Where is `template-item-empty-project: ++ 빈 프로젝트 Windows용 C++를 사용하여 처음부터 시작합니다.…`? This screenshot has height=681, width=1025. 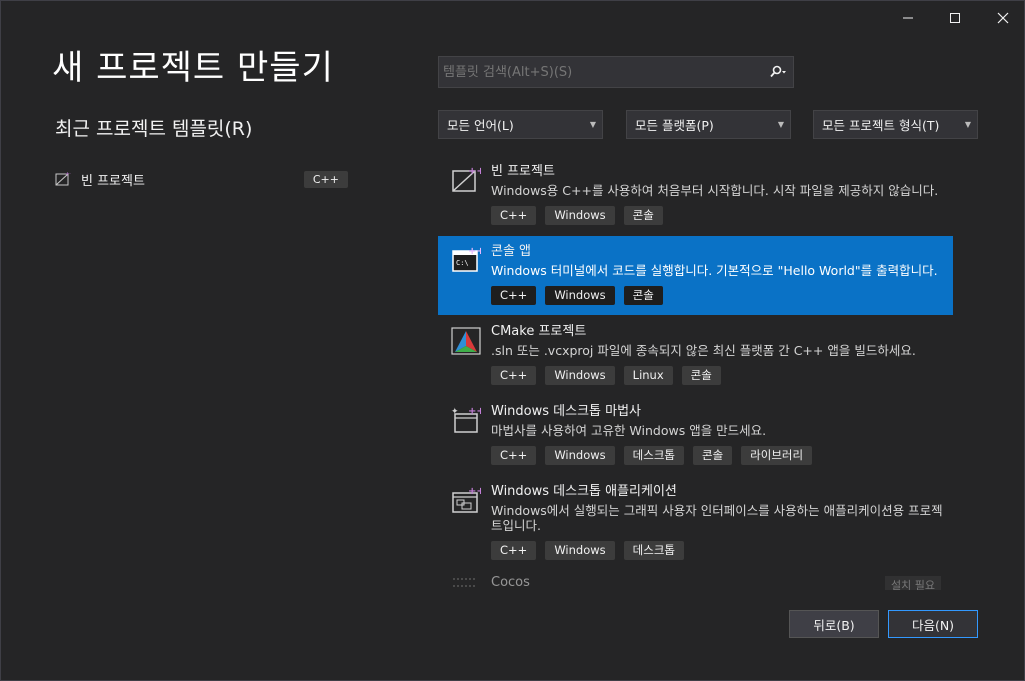 template-item-empty-project: ++ 빈 프로젝트 Windows용 C++를 사용하여 처음부터 시작합니다.… is located at coordinates (695, 195).